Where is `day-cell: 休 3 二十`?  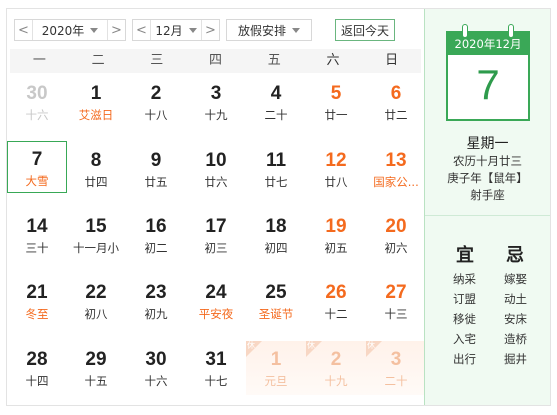 day-cell: 休 3 二十 is located at coordinates (396, 368).